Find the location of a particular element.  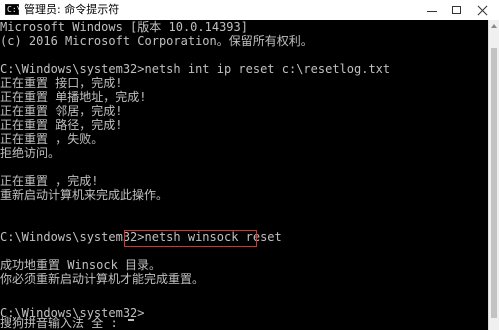

minimize-icon is located at coordinates (432, 11).